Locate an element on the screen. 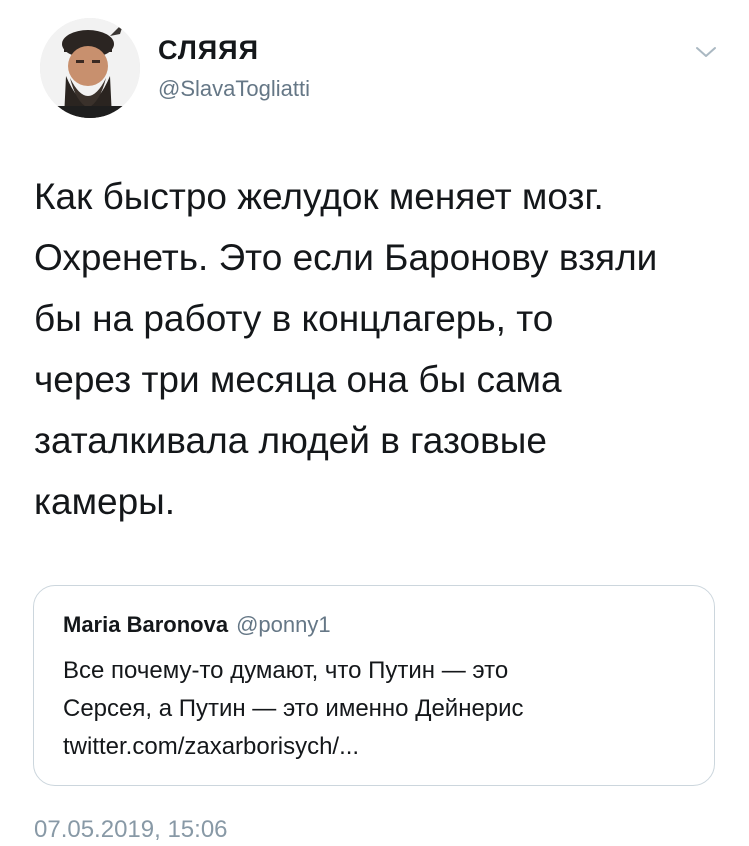 The width and height of the screenshot is (749, 846). tweet-text-line: камеры. is located at coordinates (105, 501).